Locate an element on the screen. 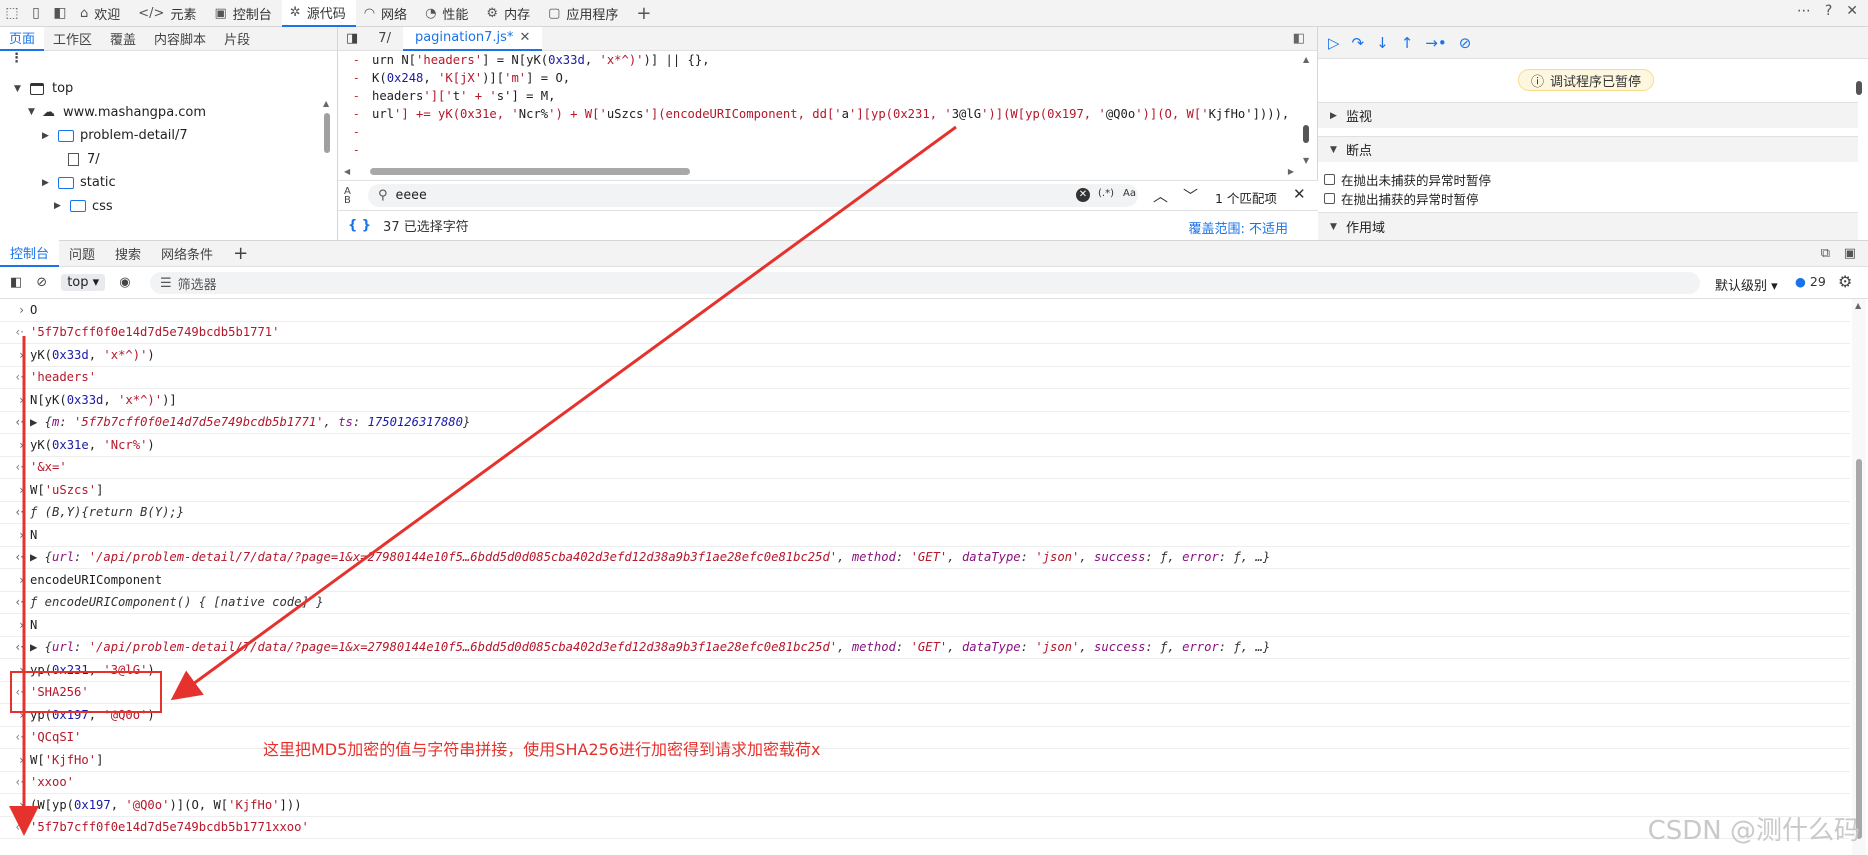 Image resolution: width=1868 pixels, height=855 pixels. tab-overrides: 覆盖 is located at coordinates (123, 39).